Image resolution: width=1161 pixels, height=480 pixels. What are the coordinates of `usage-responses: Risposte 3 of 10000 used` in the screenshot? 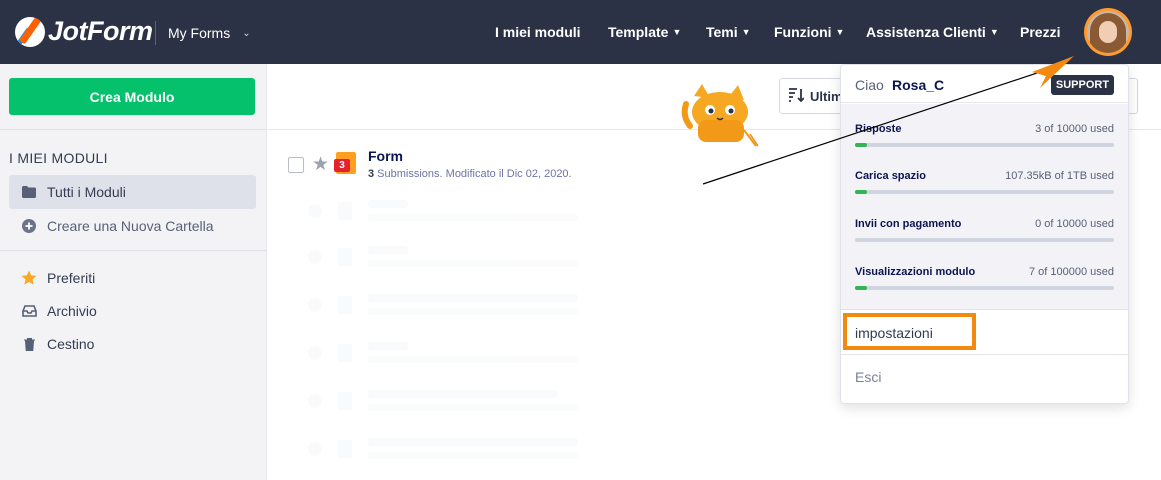 It's located at (984, 141).